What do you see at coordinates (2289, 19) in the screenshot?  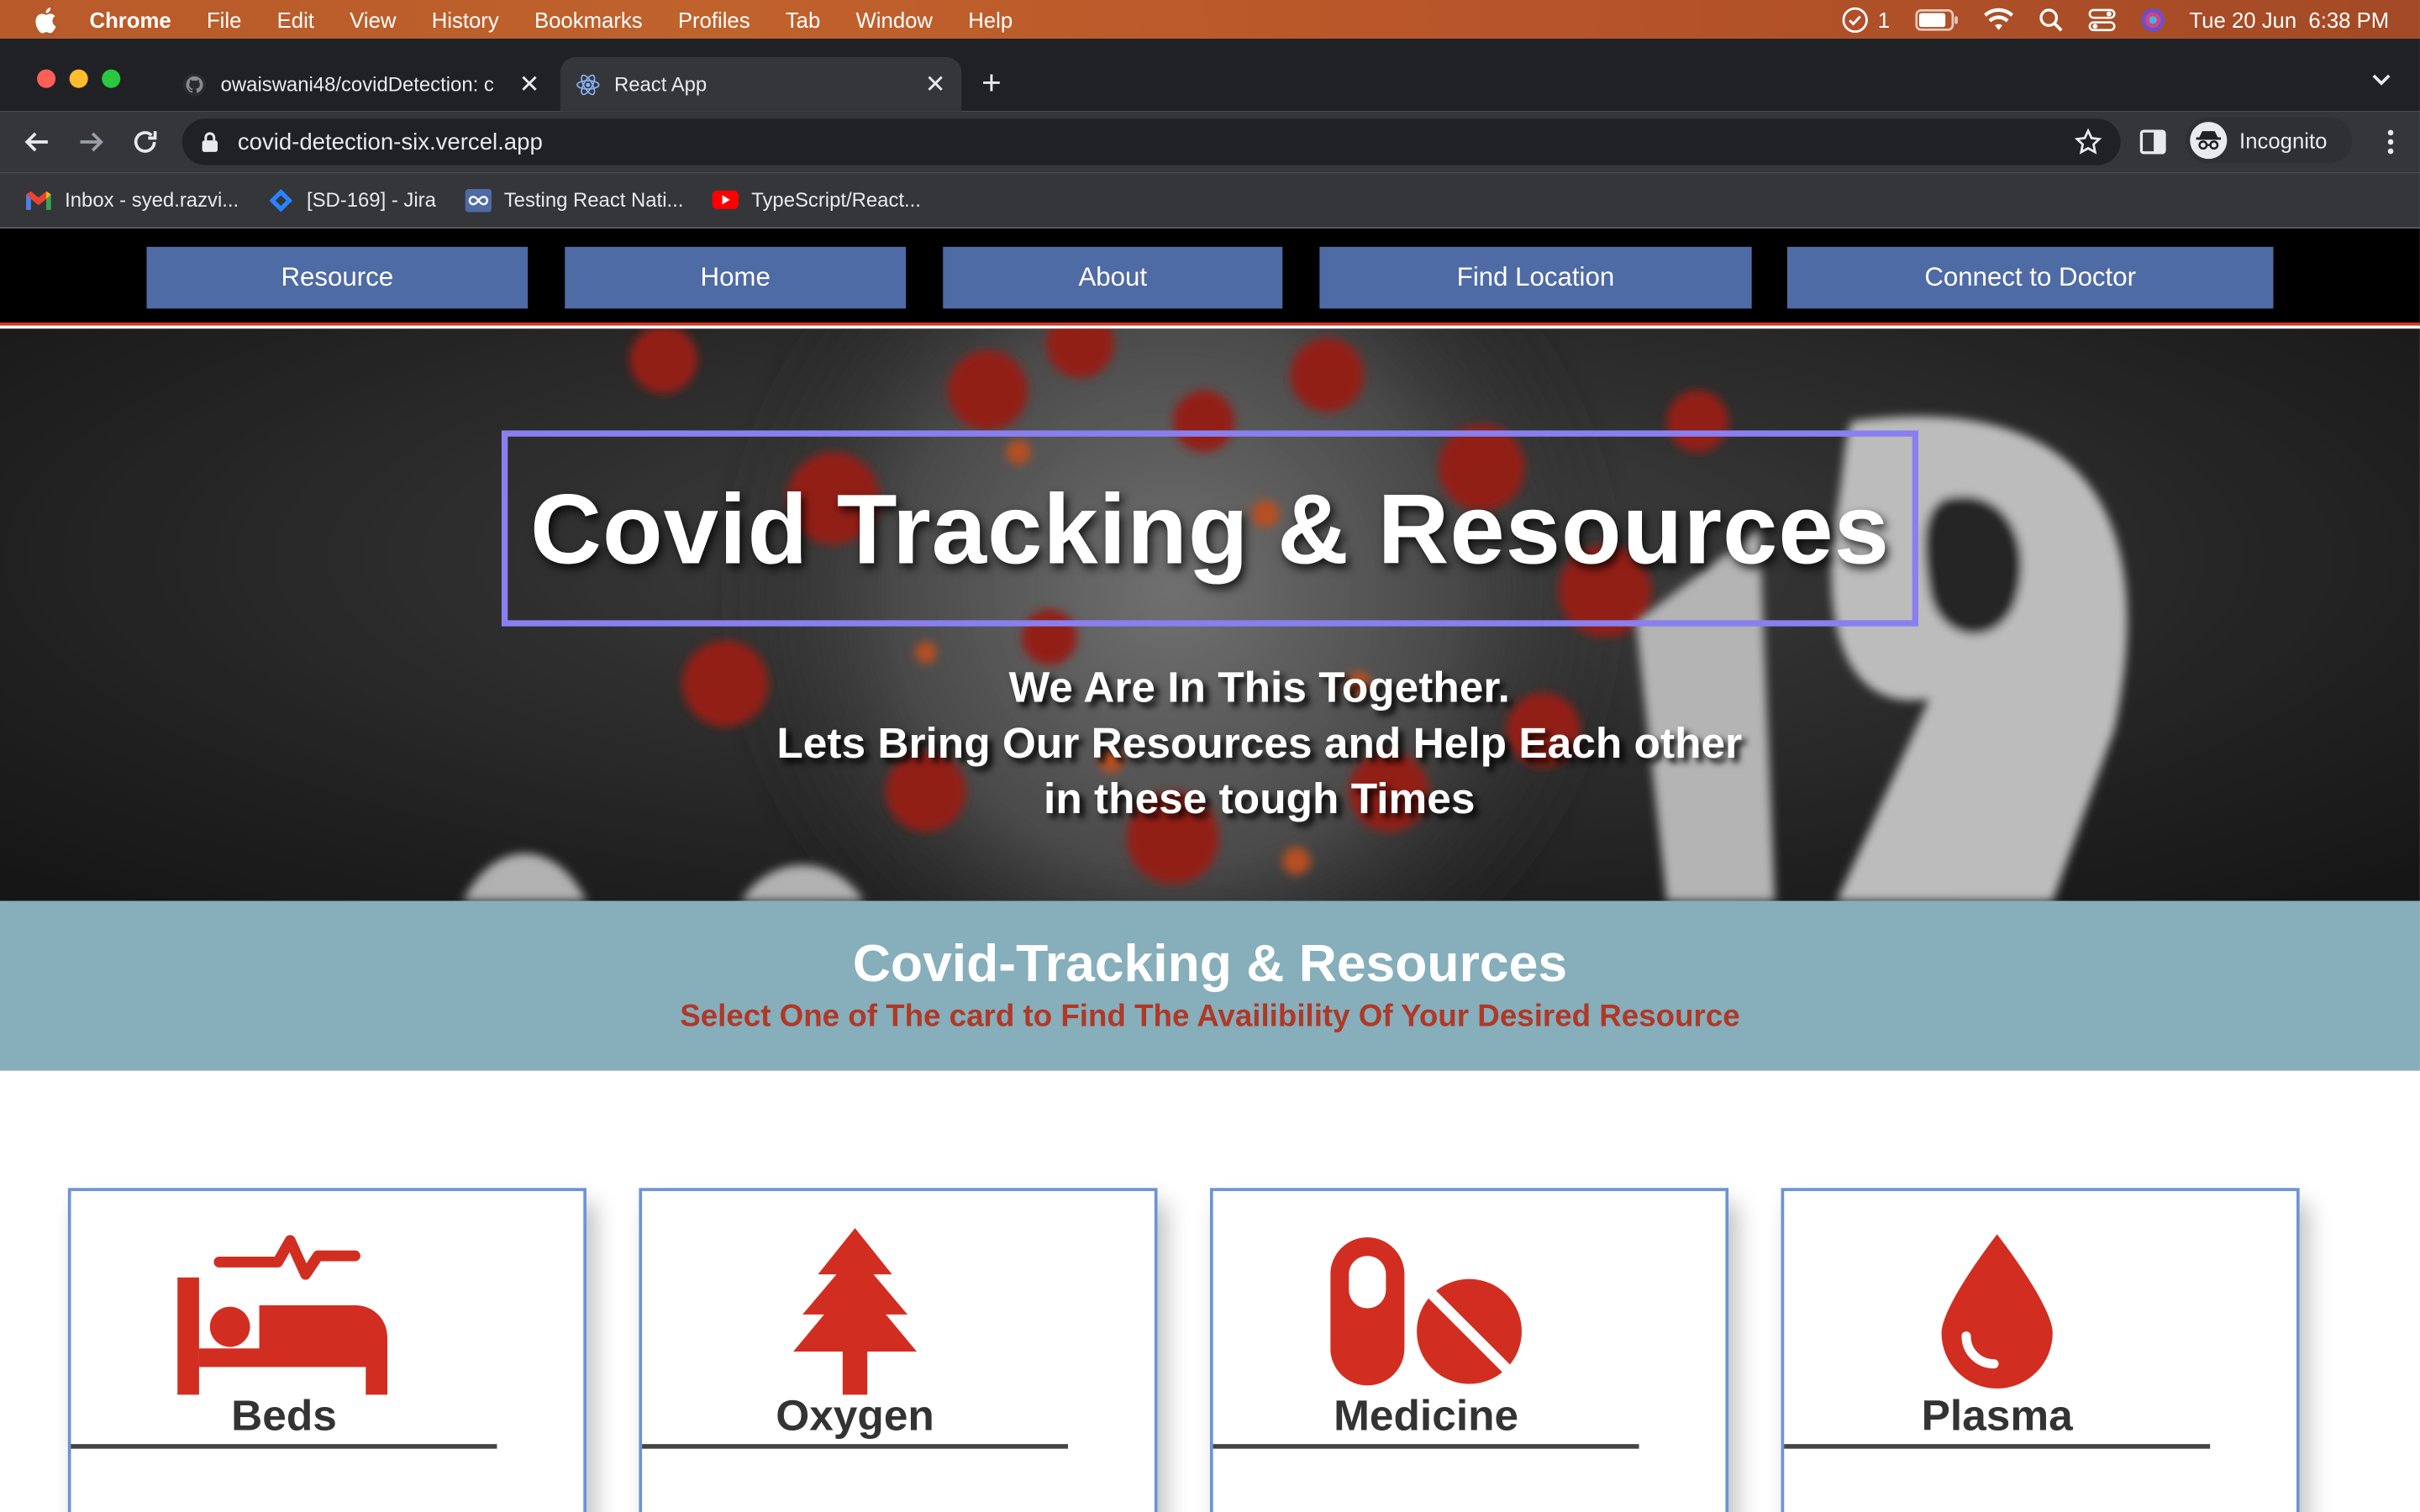 I see `datetime: Tue 20 Jun 6:38 PM` at bounding box center [2289, 19].